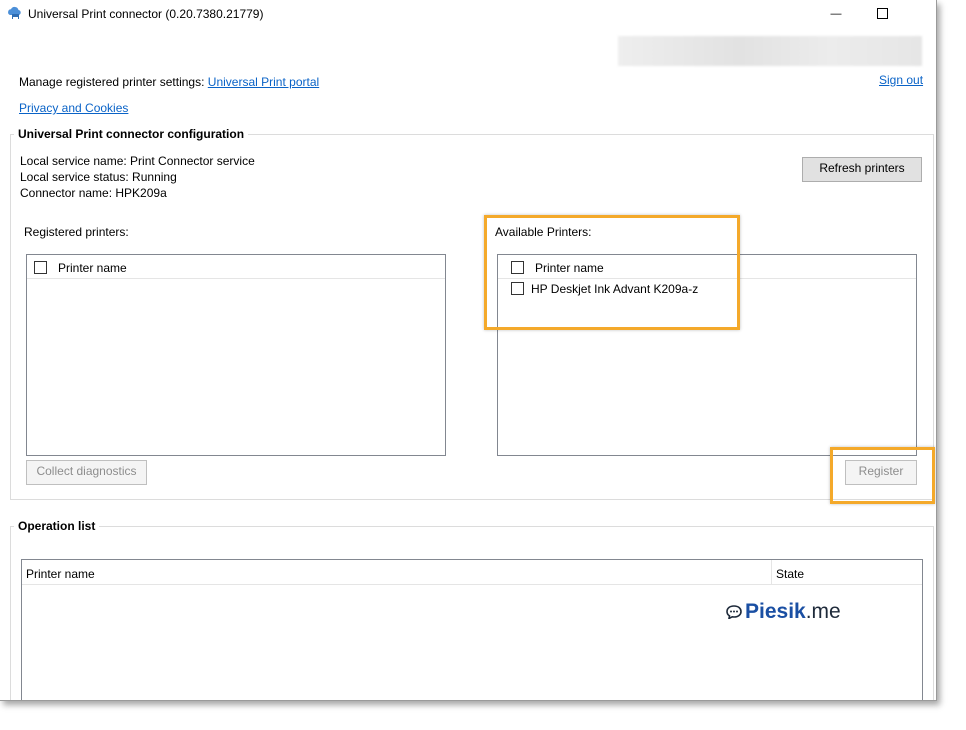 This screenshot has width=966, height=730. I want to click on operation-column-state: State, so click(790, 574).